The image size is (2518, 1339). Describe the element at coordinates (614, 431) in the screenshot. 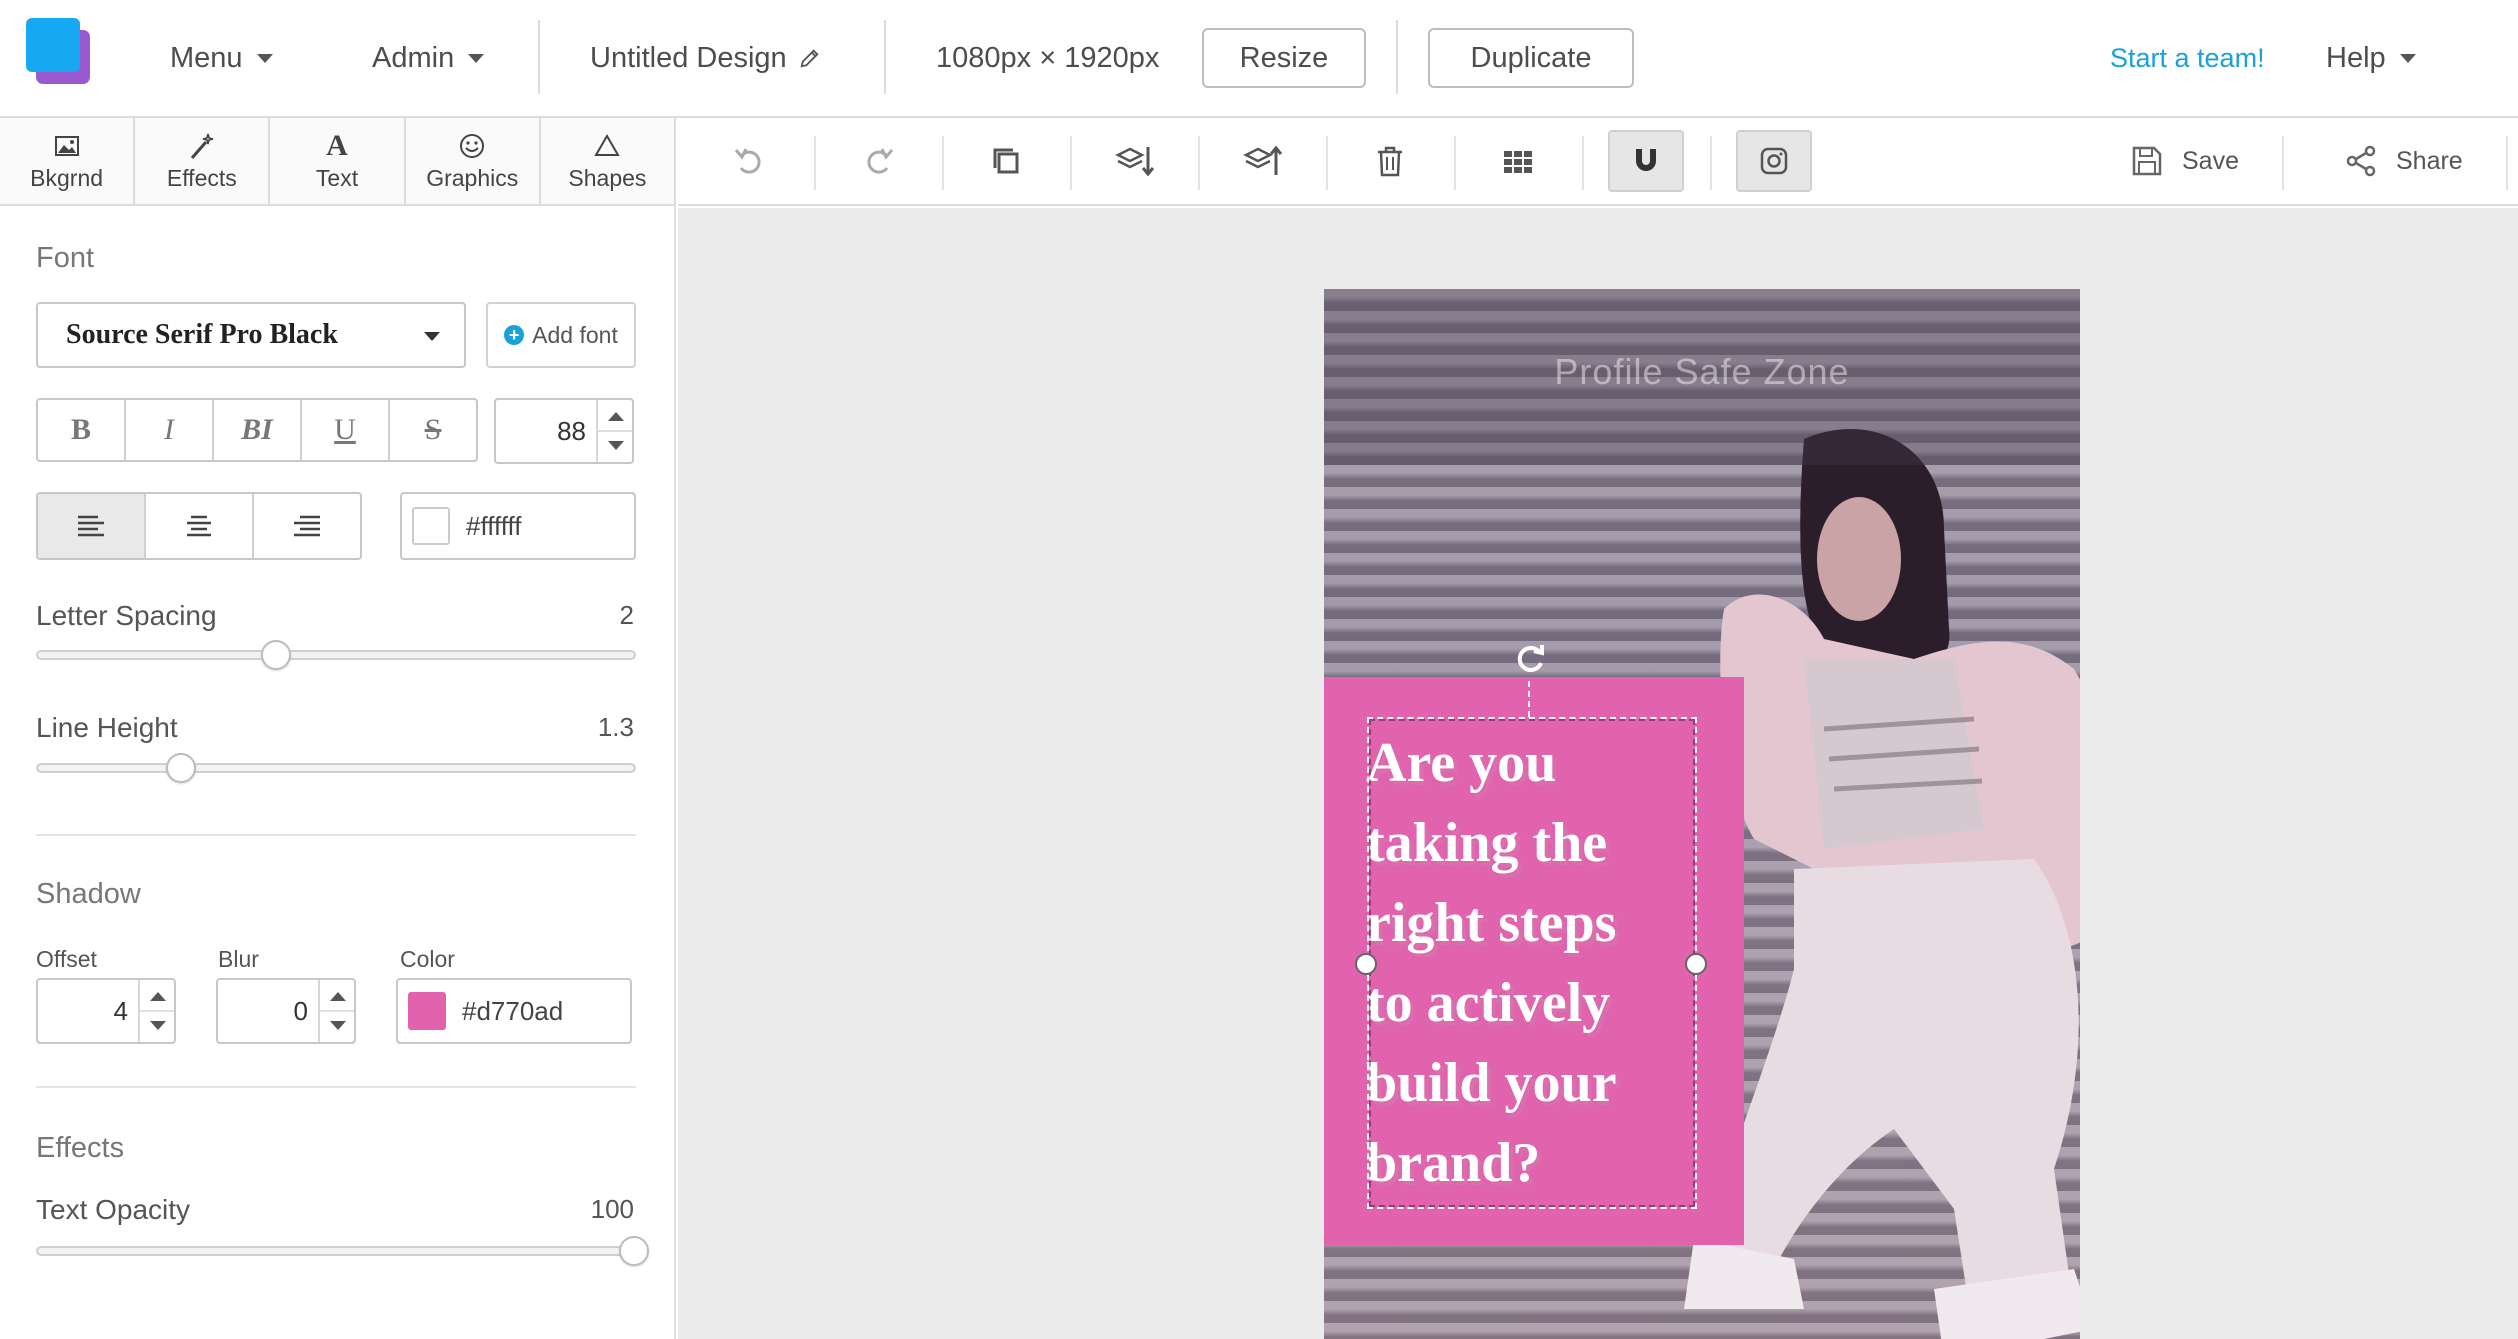

I see `font-size-spinner` at that location.